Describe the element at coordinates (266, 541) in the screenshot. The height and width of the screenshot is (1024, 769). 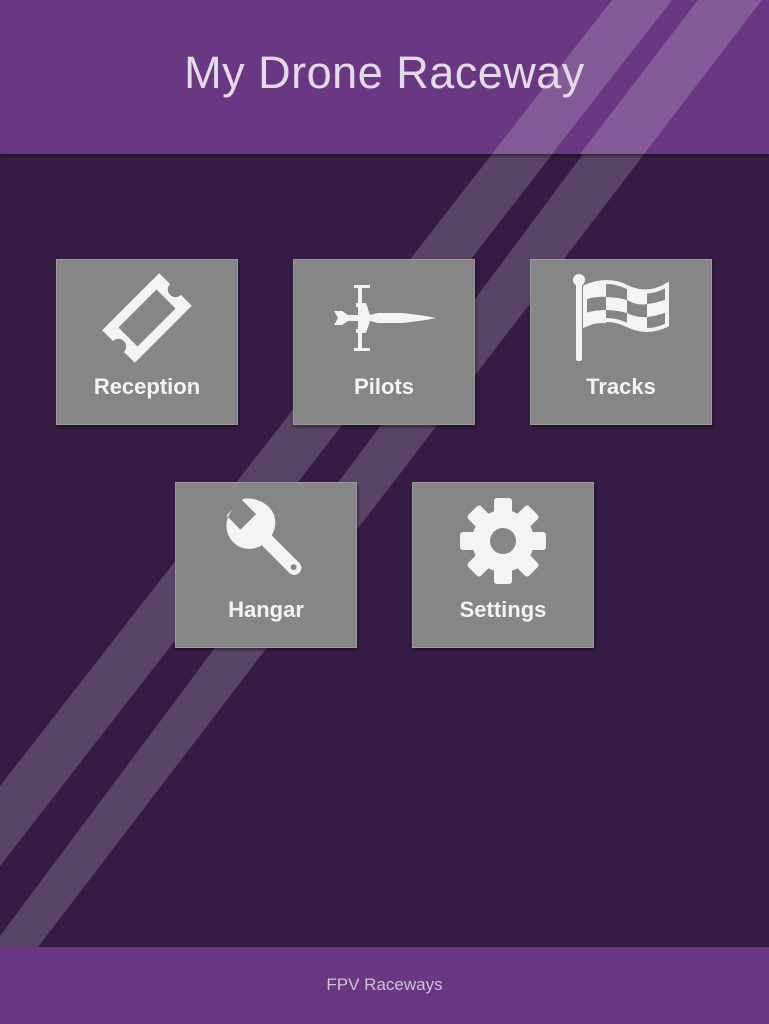
I see `wrench-icon` at that location.